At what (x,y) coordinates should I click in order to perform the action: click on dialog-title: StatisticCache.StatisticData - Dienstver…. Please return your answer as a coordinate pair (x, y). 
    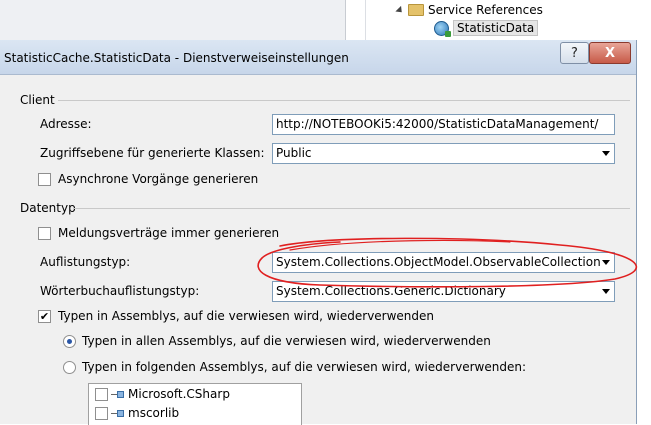
    Looking at the image, I should click on (176, 58).